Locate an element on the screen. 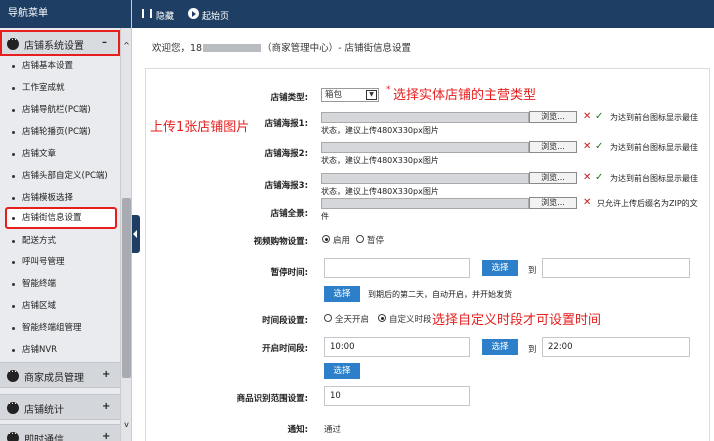 The image size is (714, 441). pause-note: 到期后的第二天，自动开启，并开始发货 is located at coordinates (440, 294).